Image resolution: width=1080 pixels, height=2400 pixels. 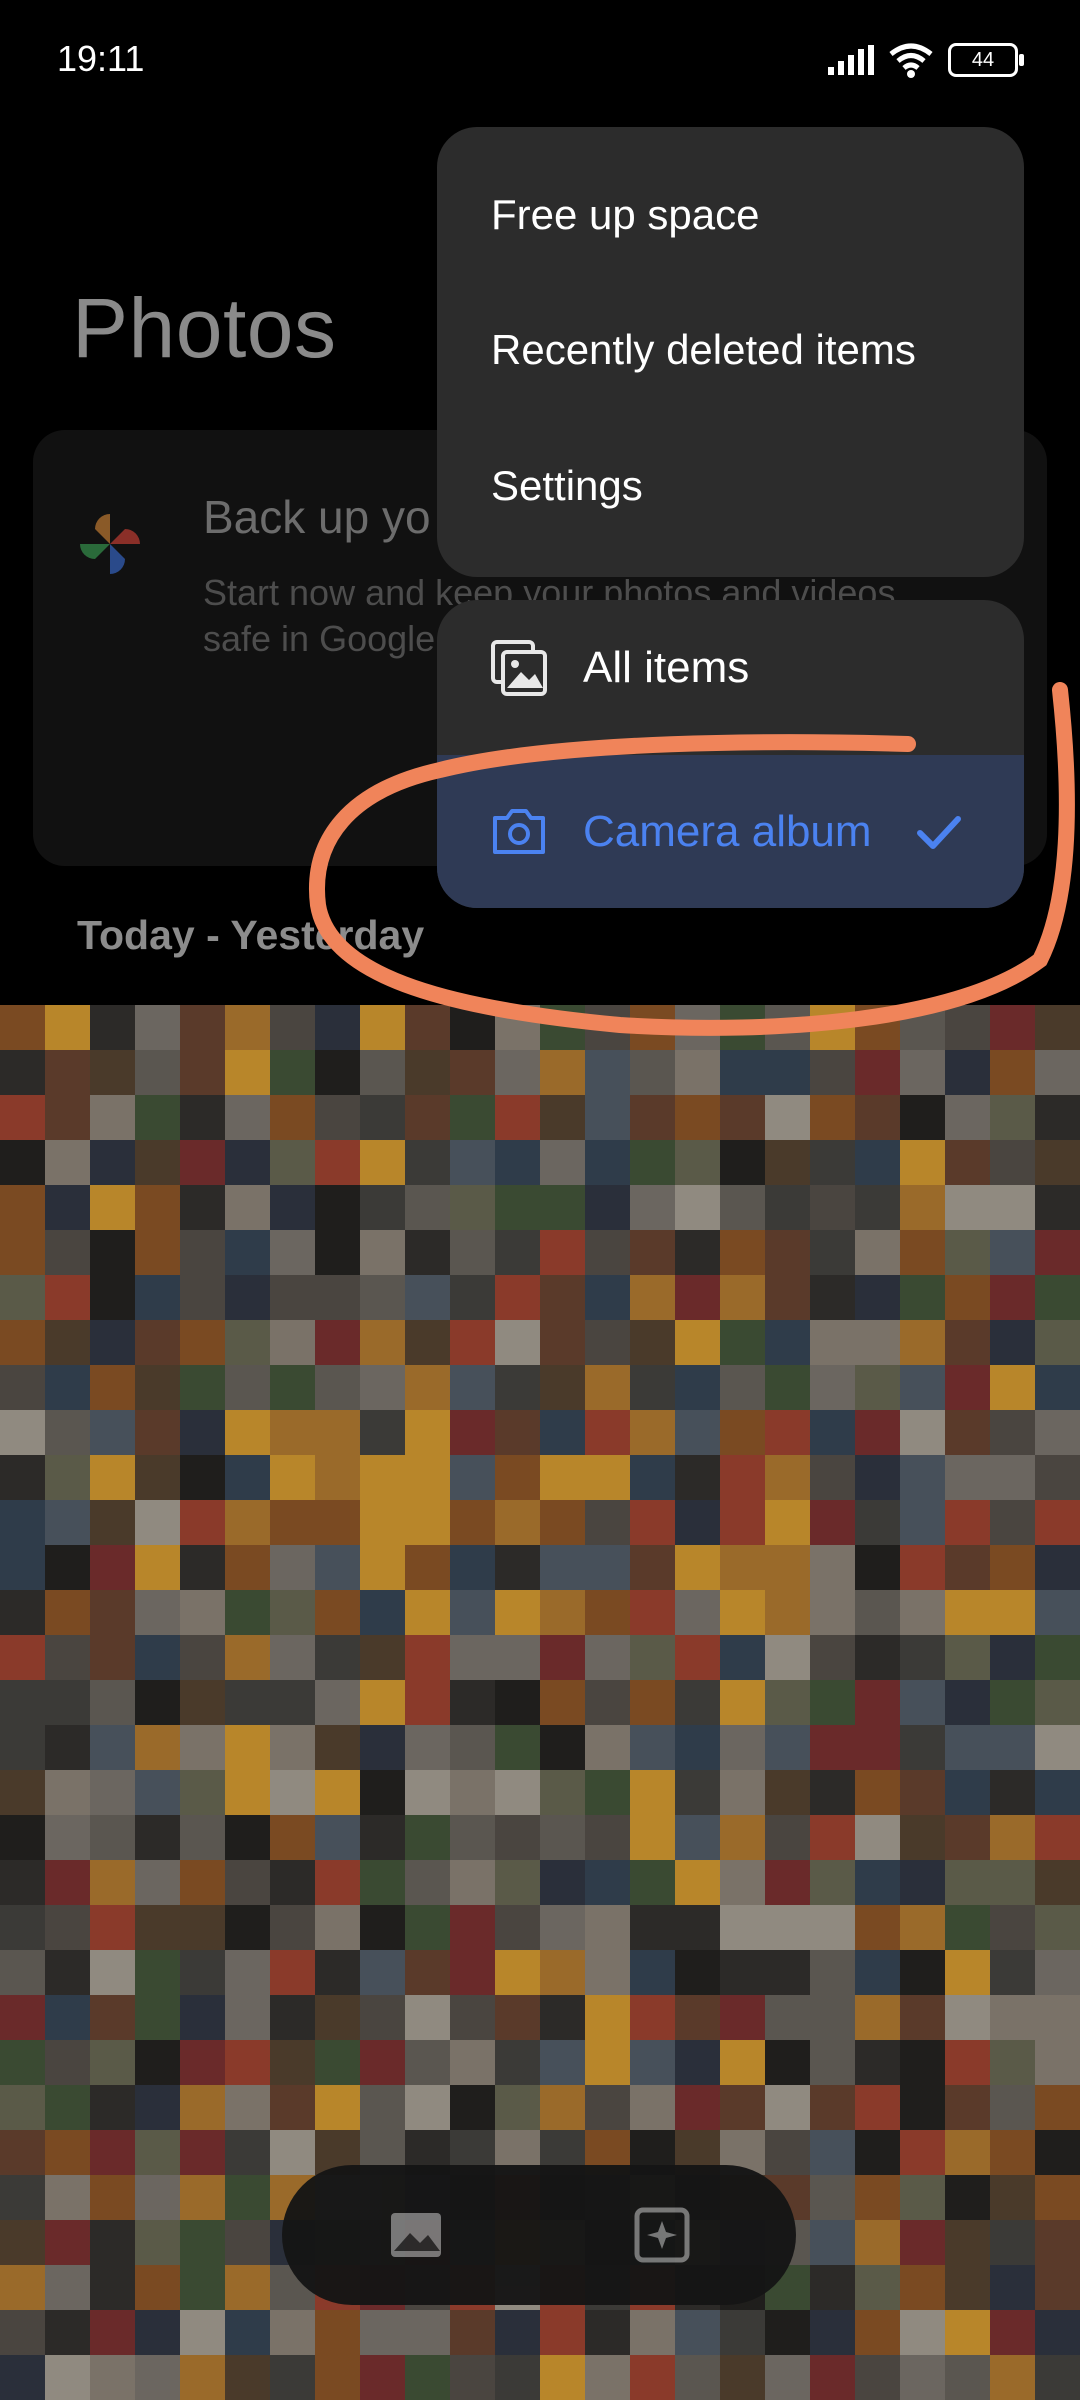 What do you see at coordinates (983, 59) in the screenshot?
I see `battery-level: 44` at bounding box center [983, 59].